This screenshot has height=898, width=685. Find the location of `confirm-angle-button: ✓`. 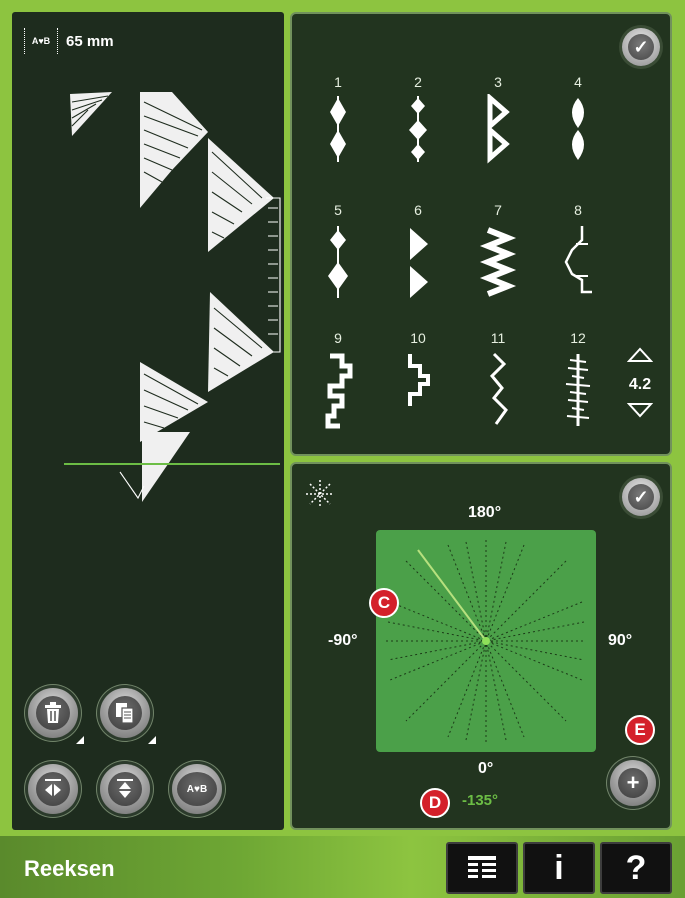

confirm-angle-button: ✓ is located at coordinates (641, 497).